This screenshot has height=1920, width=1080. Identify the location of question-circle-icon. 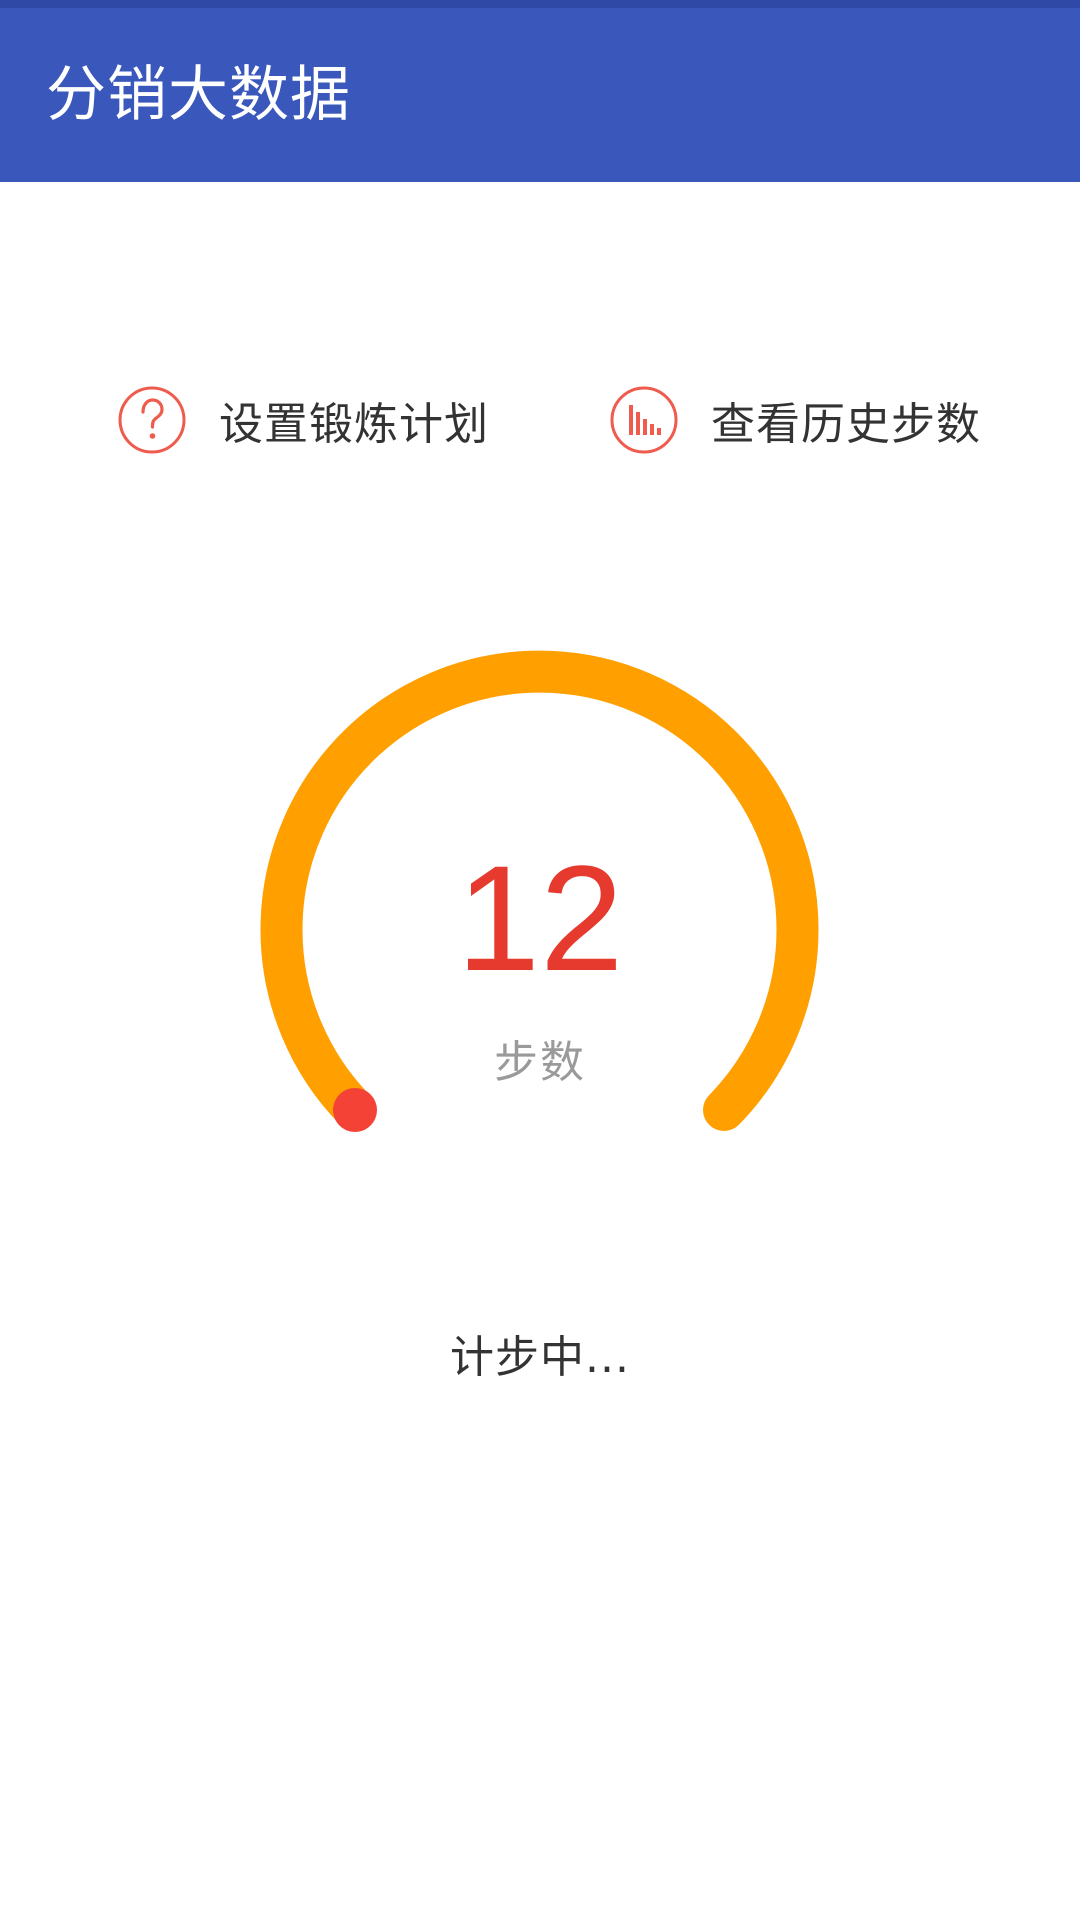
(152, 420).